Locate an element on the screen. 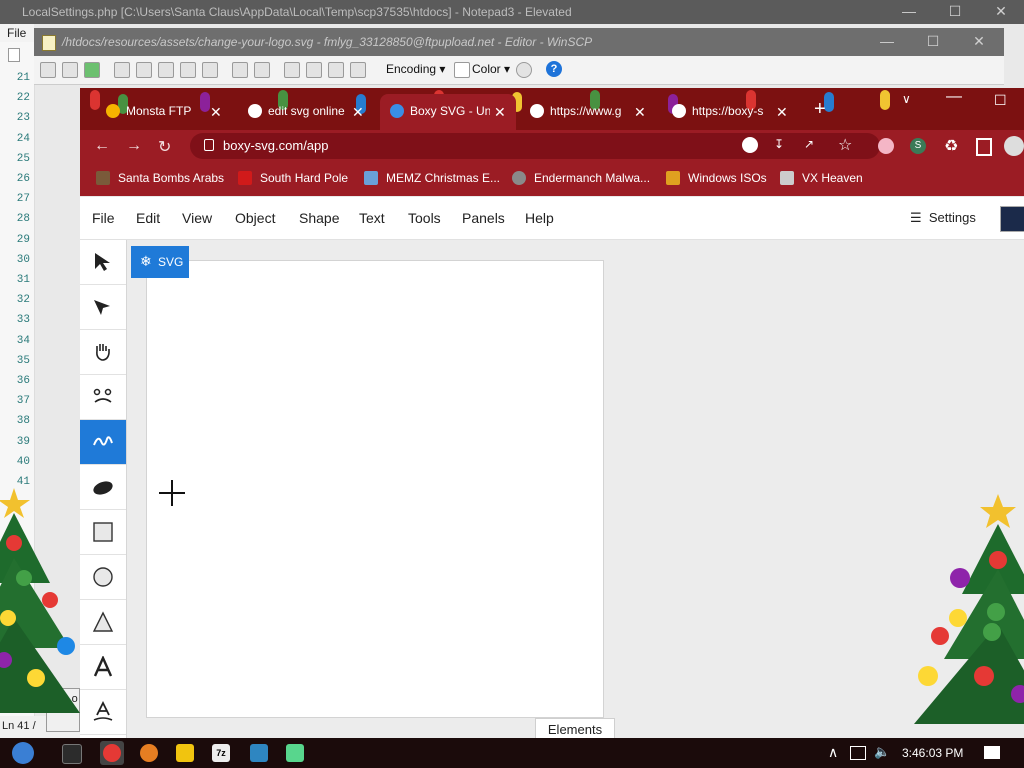 Image resolution: width=1024 pixels, height=768 pixels. text-path-tool is located at coordinates (103, 712).